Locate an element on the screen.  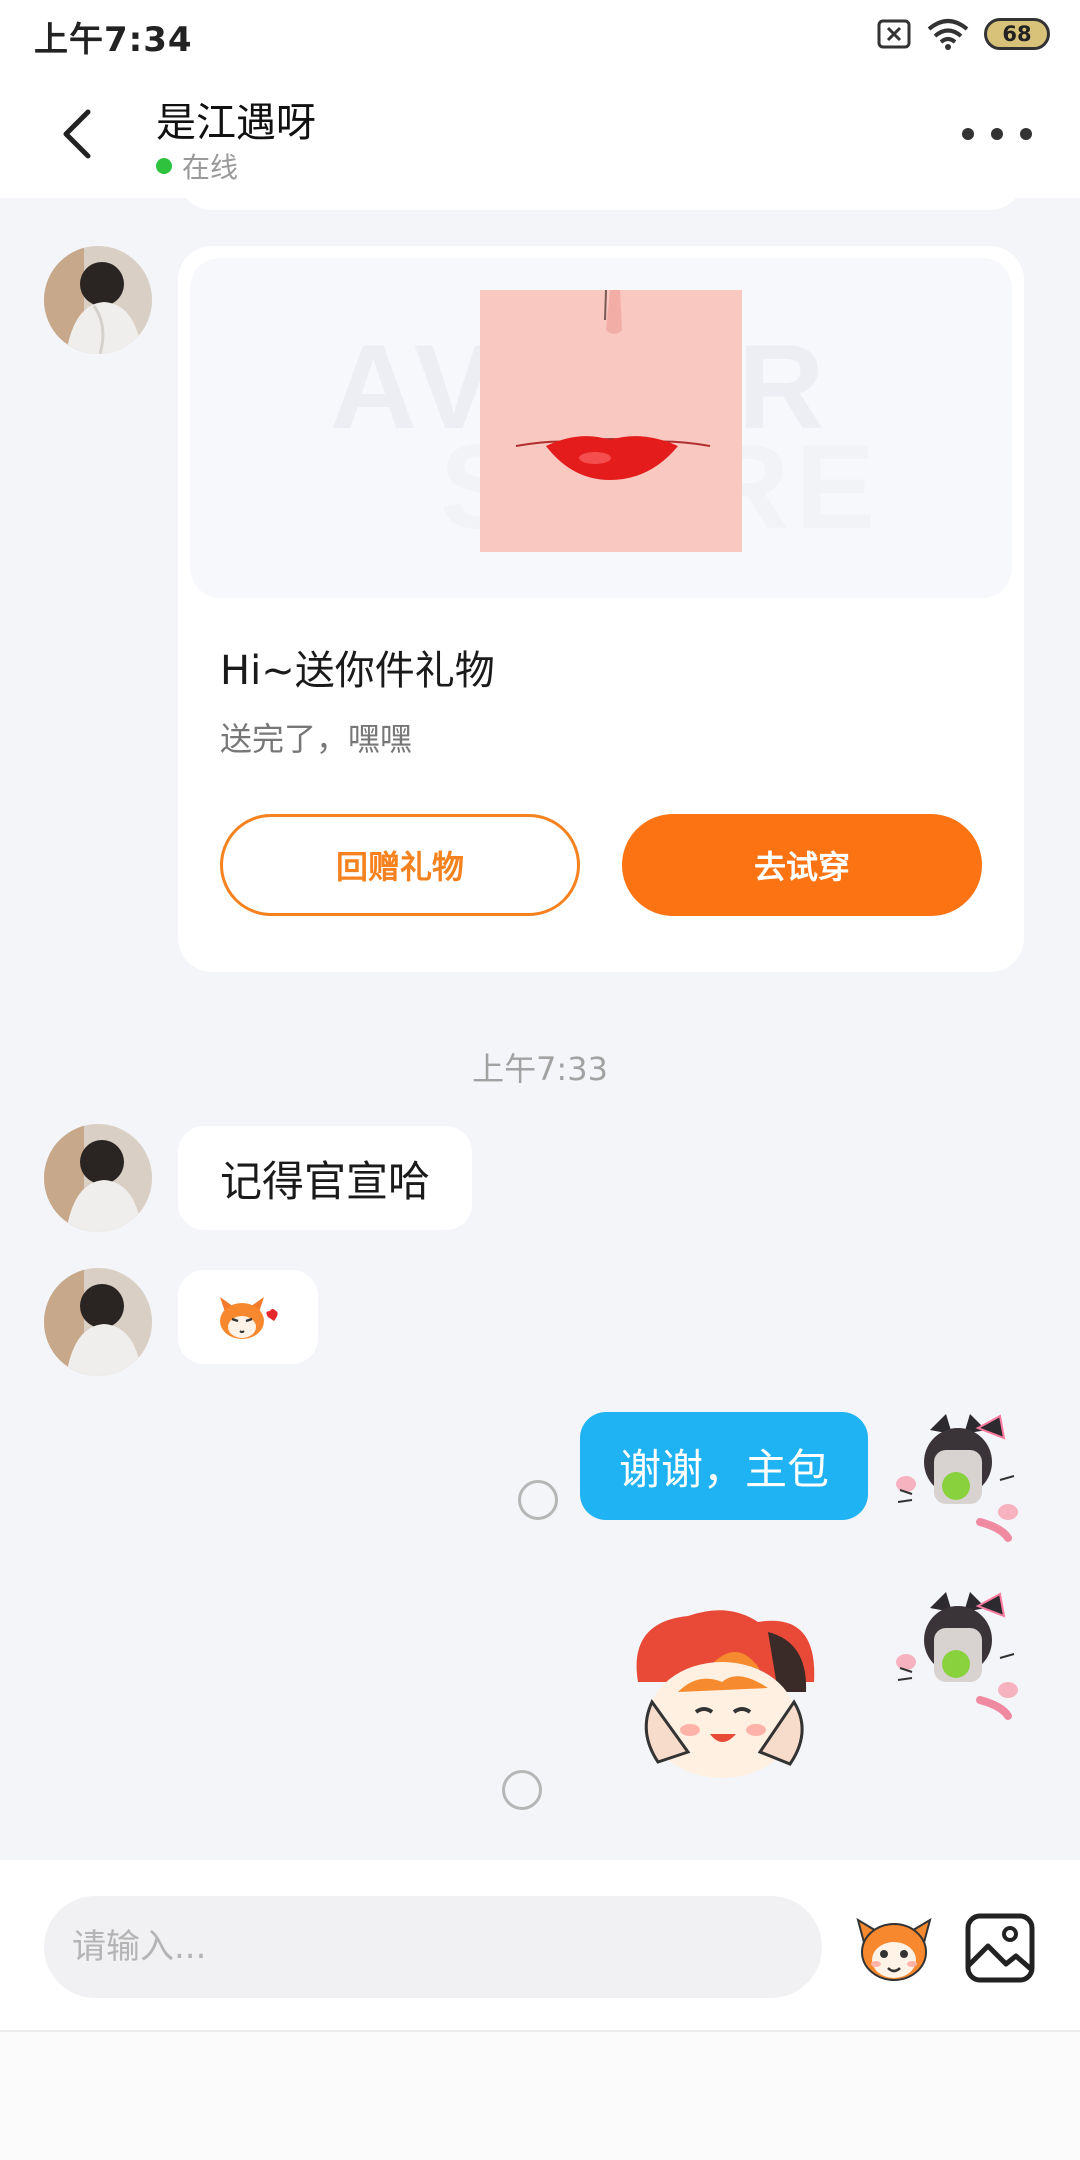
contact-name: 是江遇呀 is located at coordinates (236, 119).